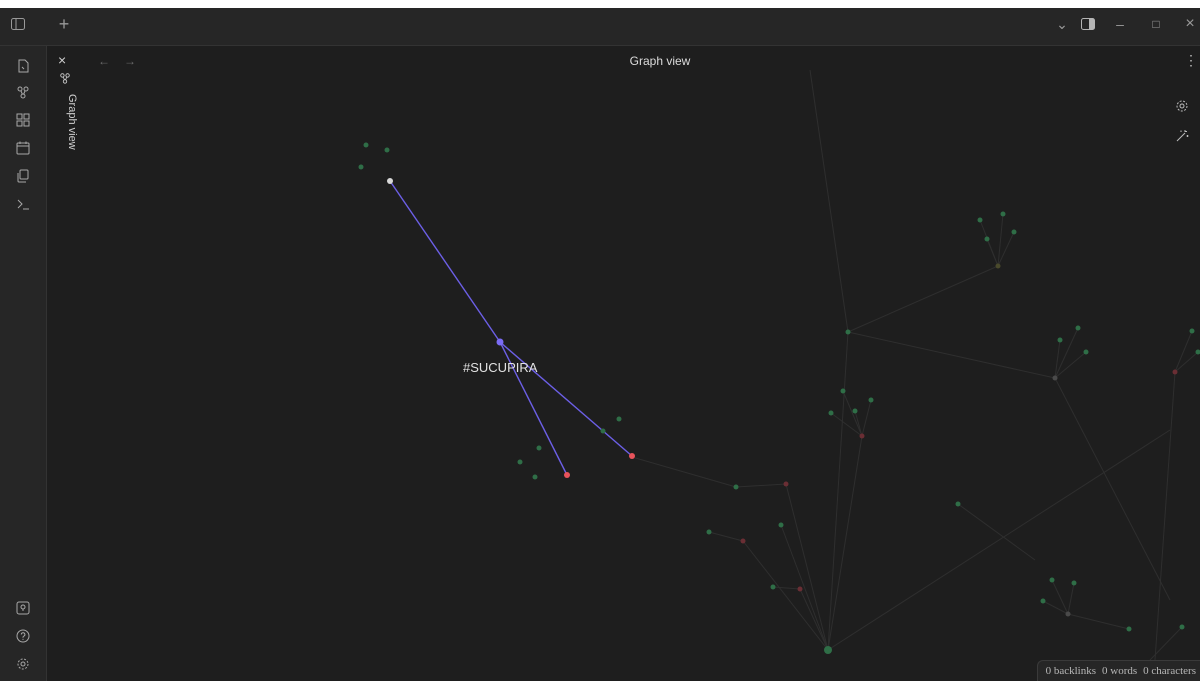 The image size is (1200, 681). I want to click on close-tab-button: ×, so click(62, 60).